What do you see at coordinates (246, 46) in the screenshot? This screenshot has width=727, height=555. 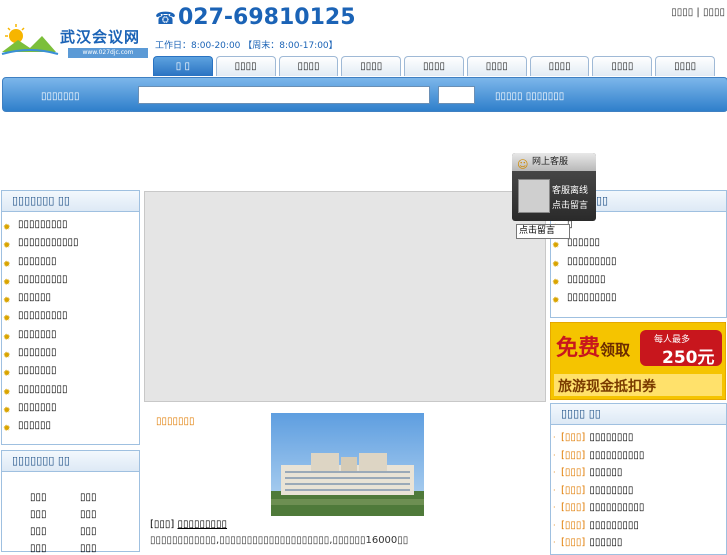 I see `business-hours: 工作日：8:00-20:00 【周末：8:00-17:00】` at bounding box center [246, 46].